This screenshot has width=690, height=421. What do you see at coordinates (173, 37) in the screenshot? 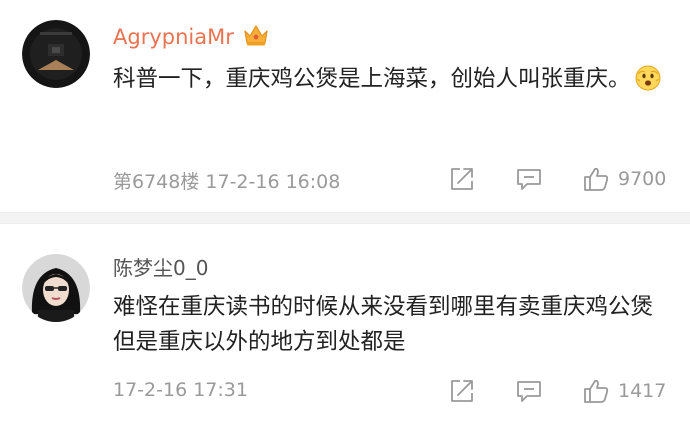
I see `username: AgrypniaMr` at bounding box center [173, 37].